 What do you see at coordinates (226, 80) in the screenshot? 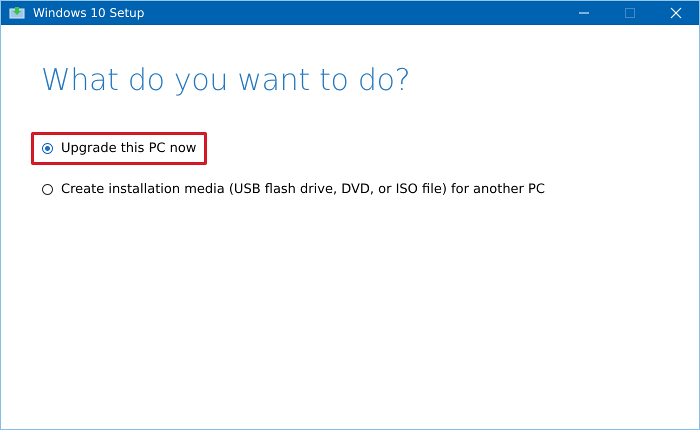
I see `page-heading: What do you want to do?` at bounding box center [226, 80].